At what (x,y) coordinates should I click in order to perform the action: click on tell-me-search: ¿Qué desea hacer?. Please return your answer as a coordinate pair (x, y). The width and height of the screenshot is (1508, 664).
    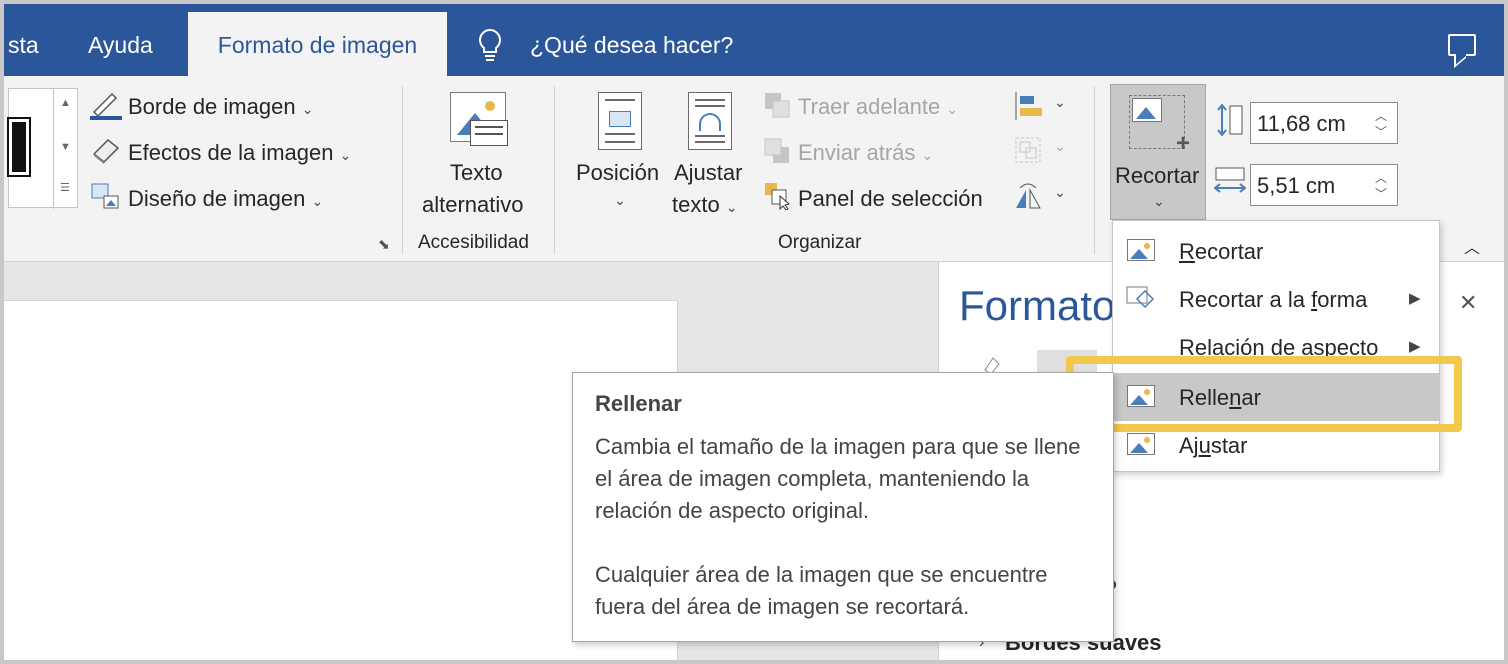
    Looking at the image, I should click on (631, 45).